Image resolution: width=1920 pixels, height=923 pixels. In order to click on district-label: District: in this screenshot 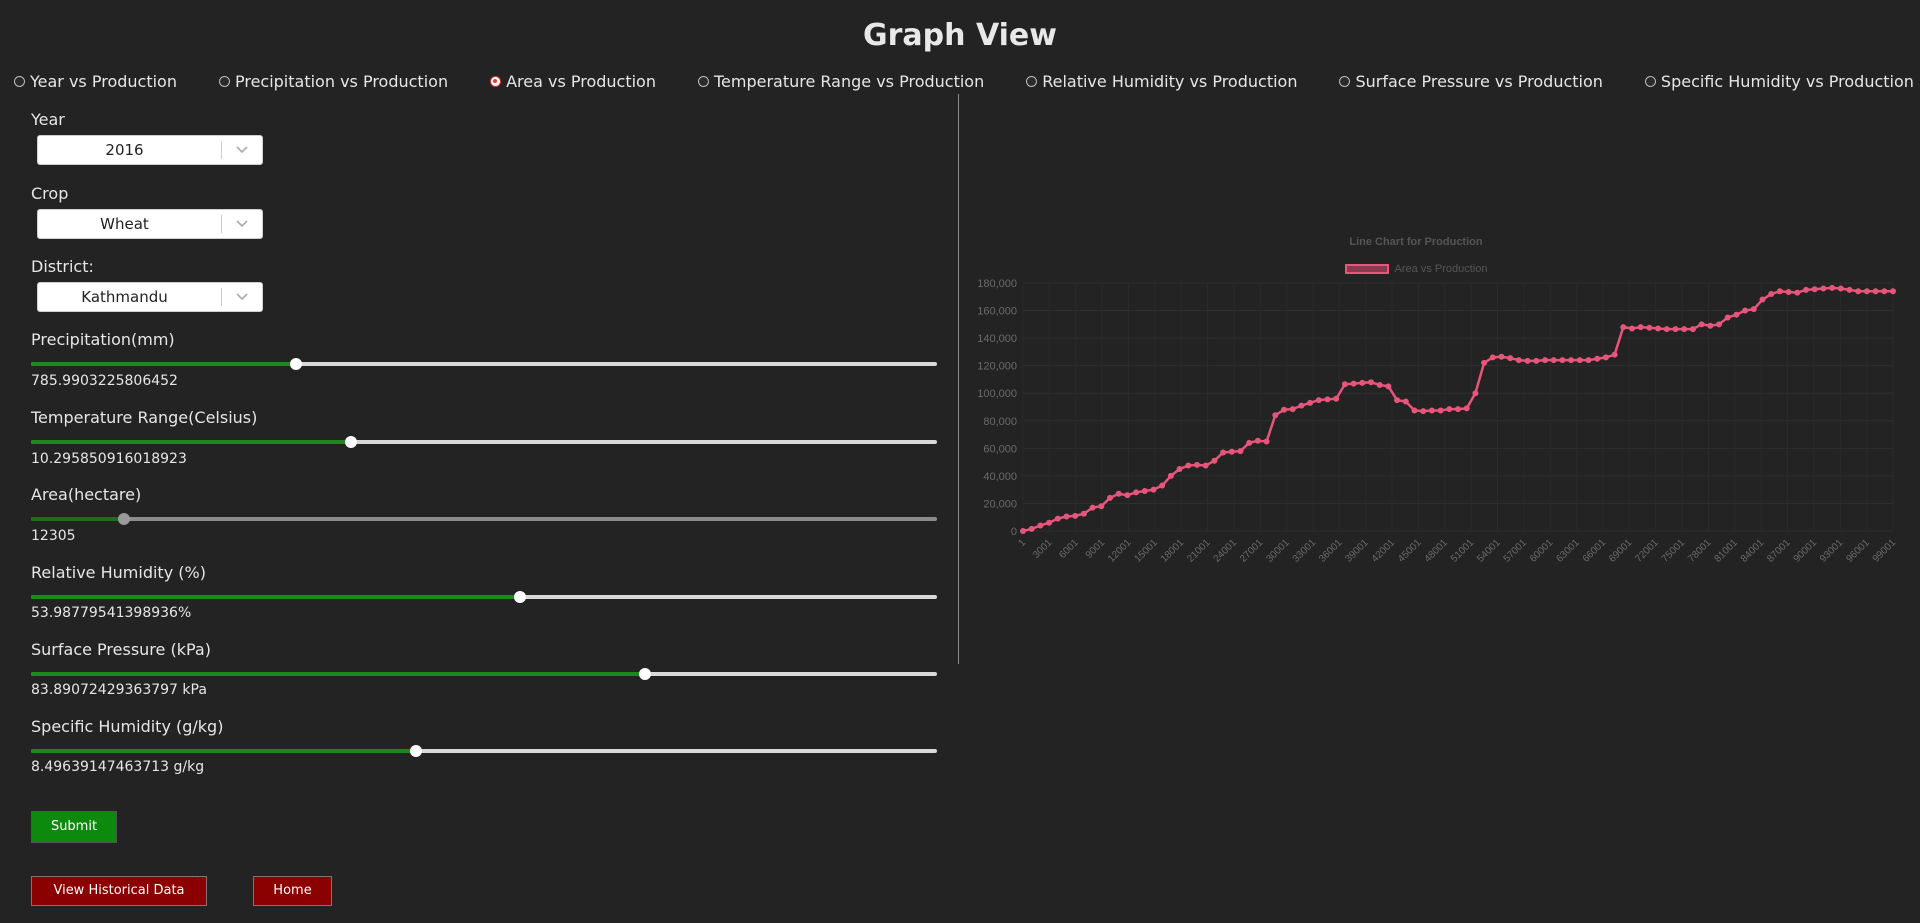, I will do `click(62, 266)`.